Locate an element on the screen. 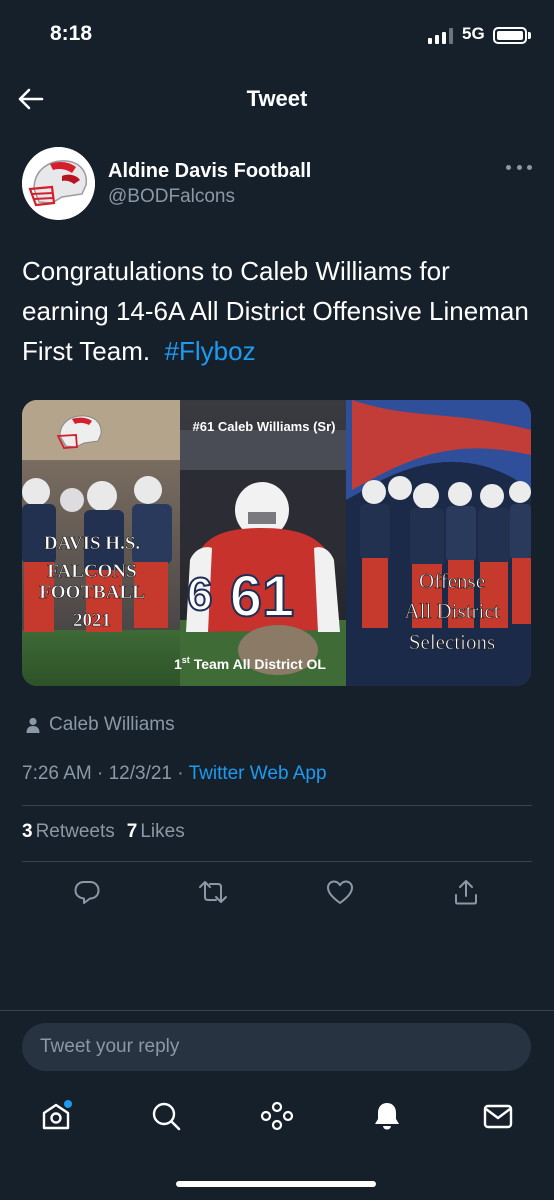 The image size is (554, 1200). bottom-tab-bar is located at coordinates (277, 1118).